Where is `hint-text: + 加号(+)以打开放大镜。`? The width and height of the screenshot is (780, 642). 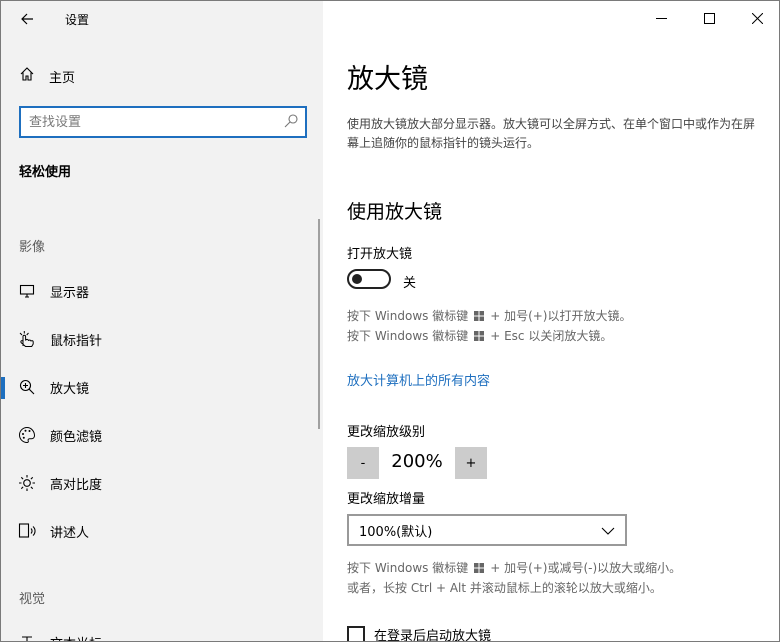 hint-text: + 加号(+)以打开放大镜。 is located at coordinates (561, 316).